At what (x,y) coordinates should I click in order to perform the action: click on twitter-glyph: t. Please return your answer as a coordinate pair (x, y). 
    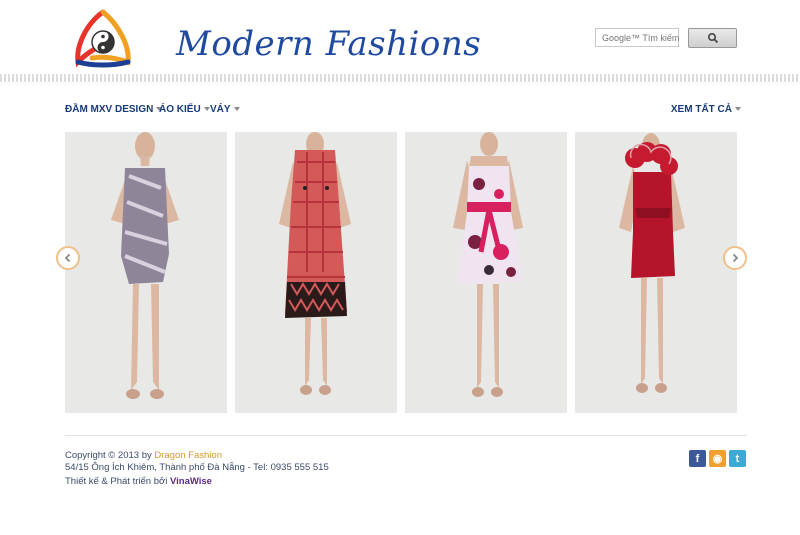
    Looking at the image, I should click on (737, 458).